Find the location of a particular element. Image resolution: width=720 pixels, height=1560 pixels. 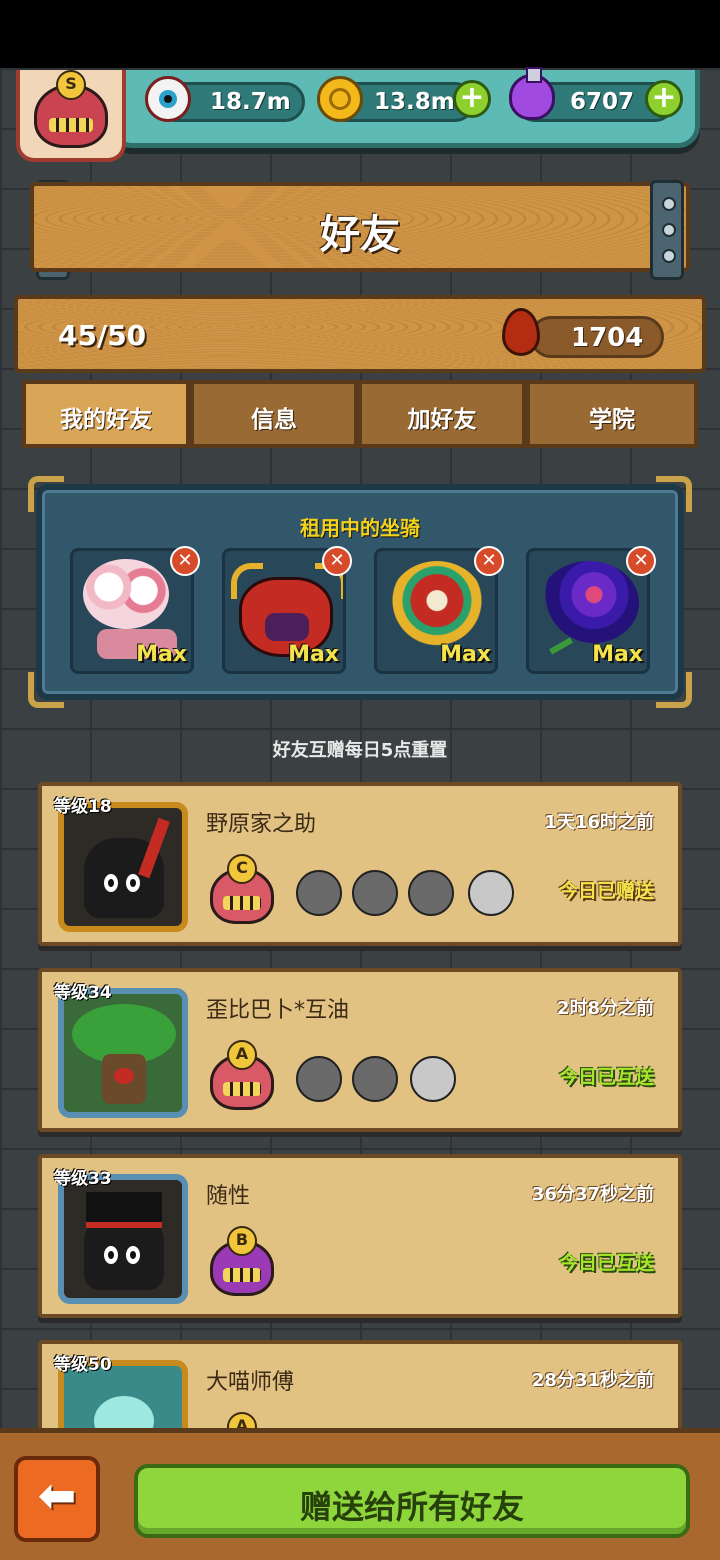

reset-note: 好友互赠每日5点重置 is located at coordinates (360, 750).